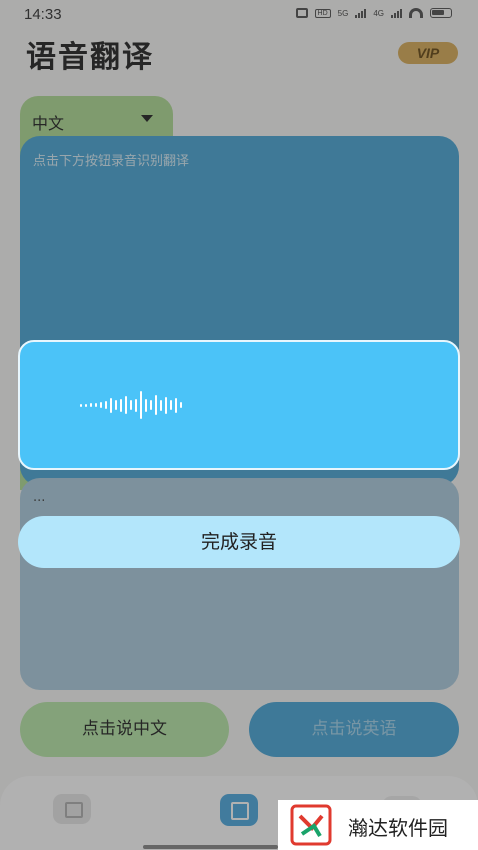 The image size is (478, 850). Describe the element at coordinates (311, 825) in the screenshot. I see `watermark-logo-icon` at that location.